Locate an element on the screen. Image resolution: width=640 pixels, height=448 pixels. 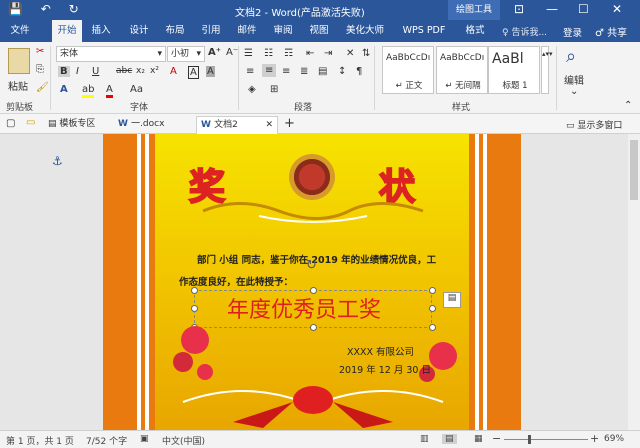
distributed-icon: ▤ is located at coordinates (322, 71).